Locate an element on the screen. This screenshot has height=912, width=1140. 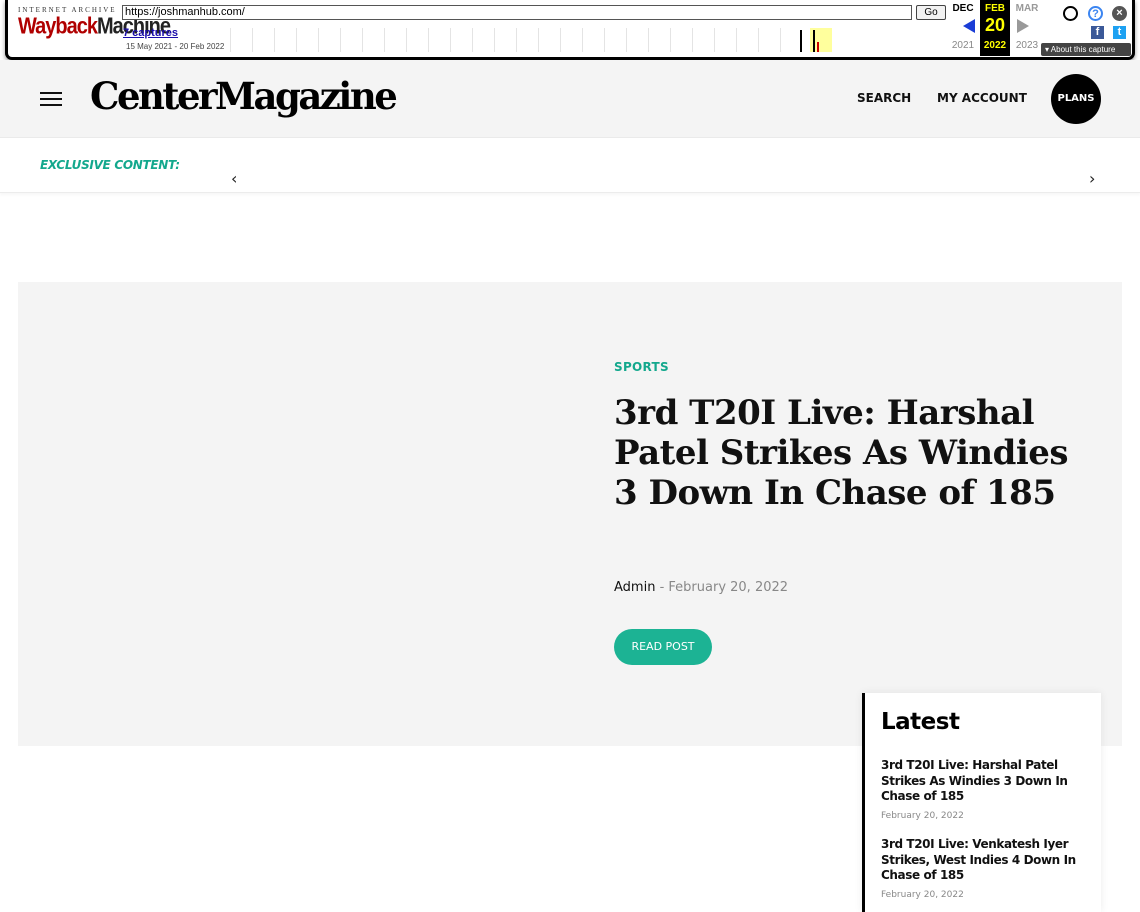
facebook-icon: f is located at coordinates (1097, 32).